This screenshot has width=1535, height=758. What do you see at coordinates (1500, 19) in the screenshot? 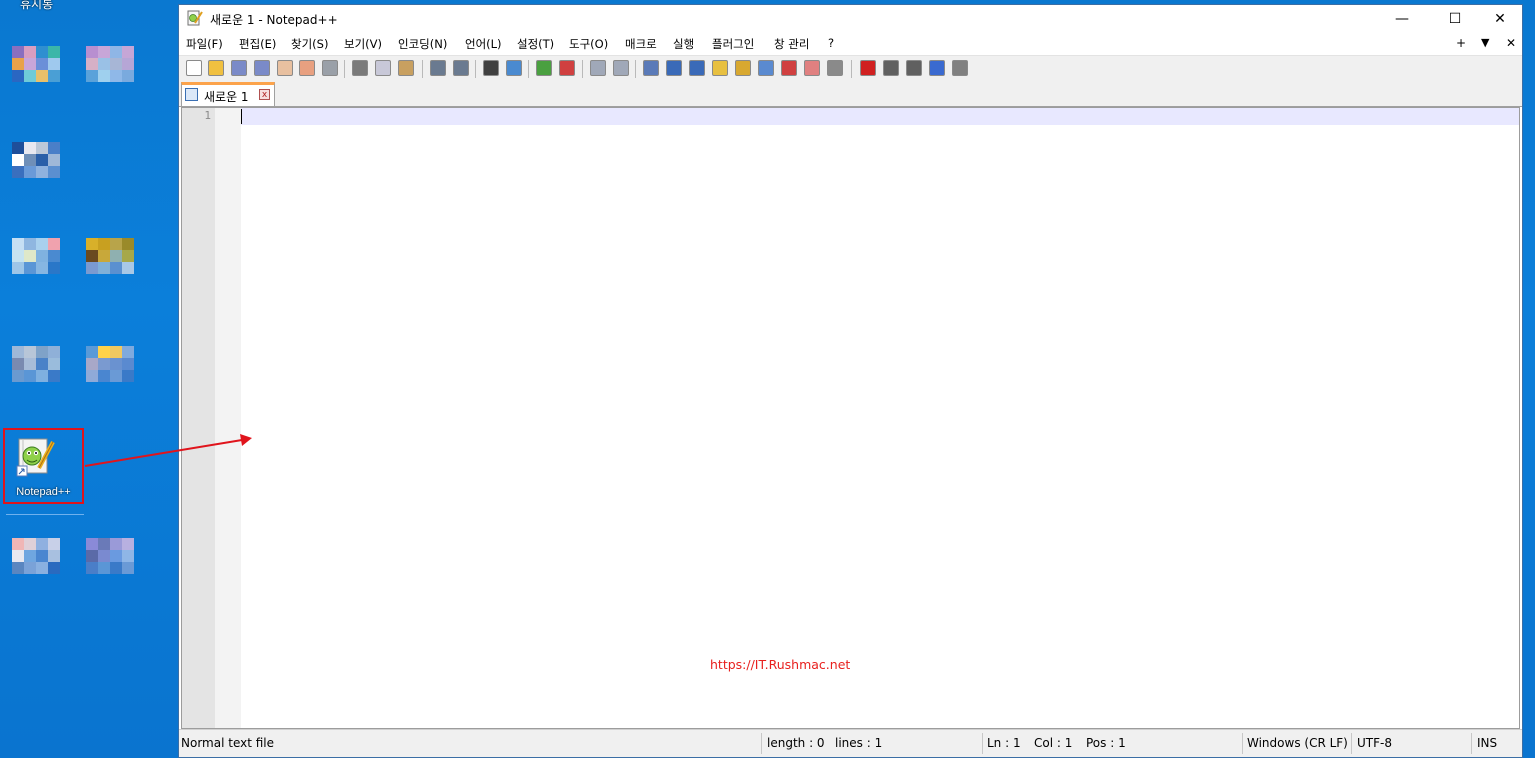
I see `close-window-button: ✕` at bounding box center [1500, 19].